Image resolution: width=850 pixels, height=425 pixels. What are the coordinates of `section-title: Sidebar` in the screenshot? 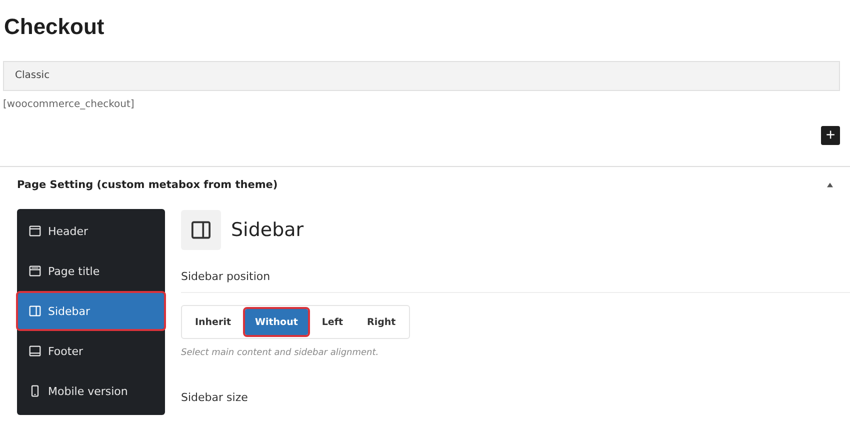 It's located at (267, 230).